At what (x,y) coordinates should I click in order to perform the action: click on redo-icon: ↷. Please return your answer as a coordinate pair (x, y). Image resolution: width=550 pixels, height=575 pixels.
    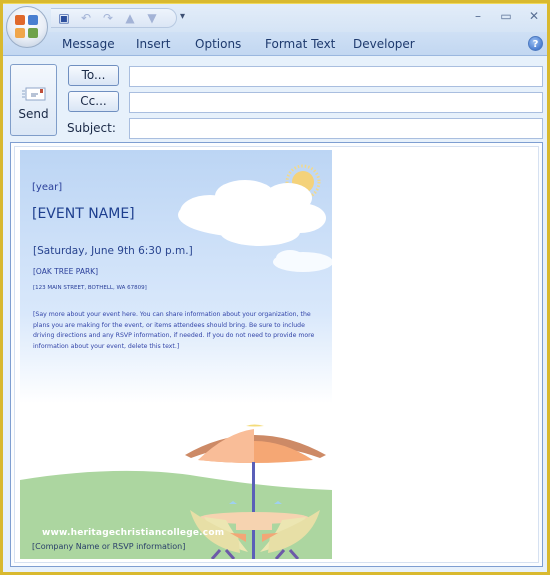
    Looking at the image, I should click on (108, 18).